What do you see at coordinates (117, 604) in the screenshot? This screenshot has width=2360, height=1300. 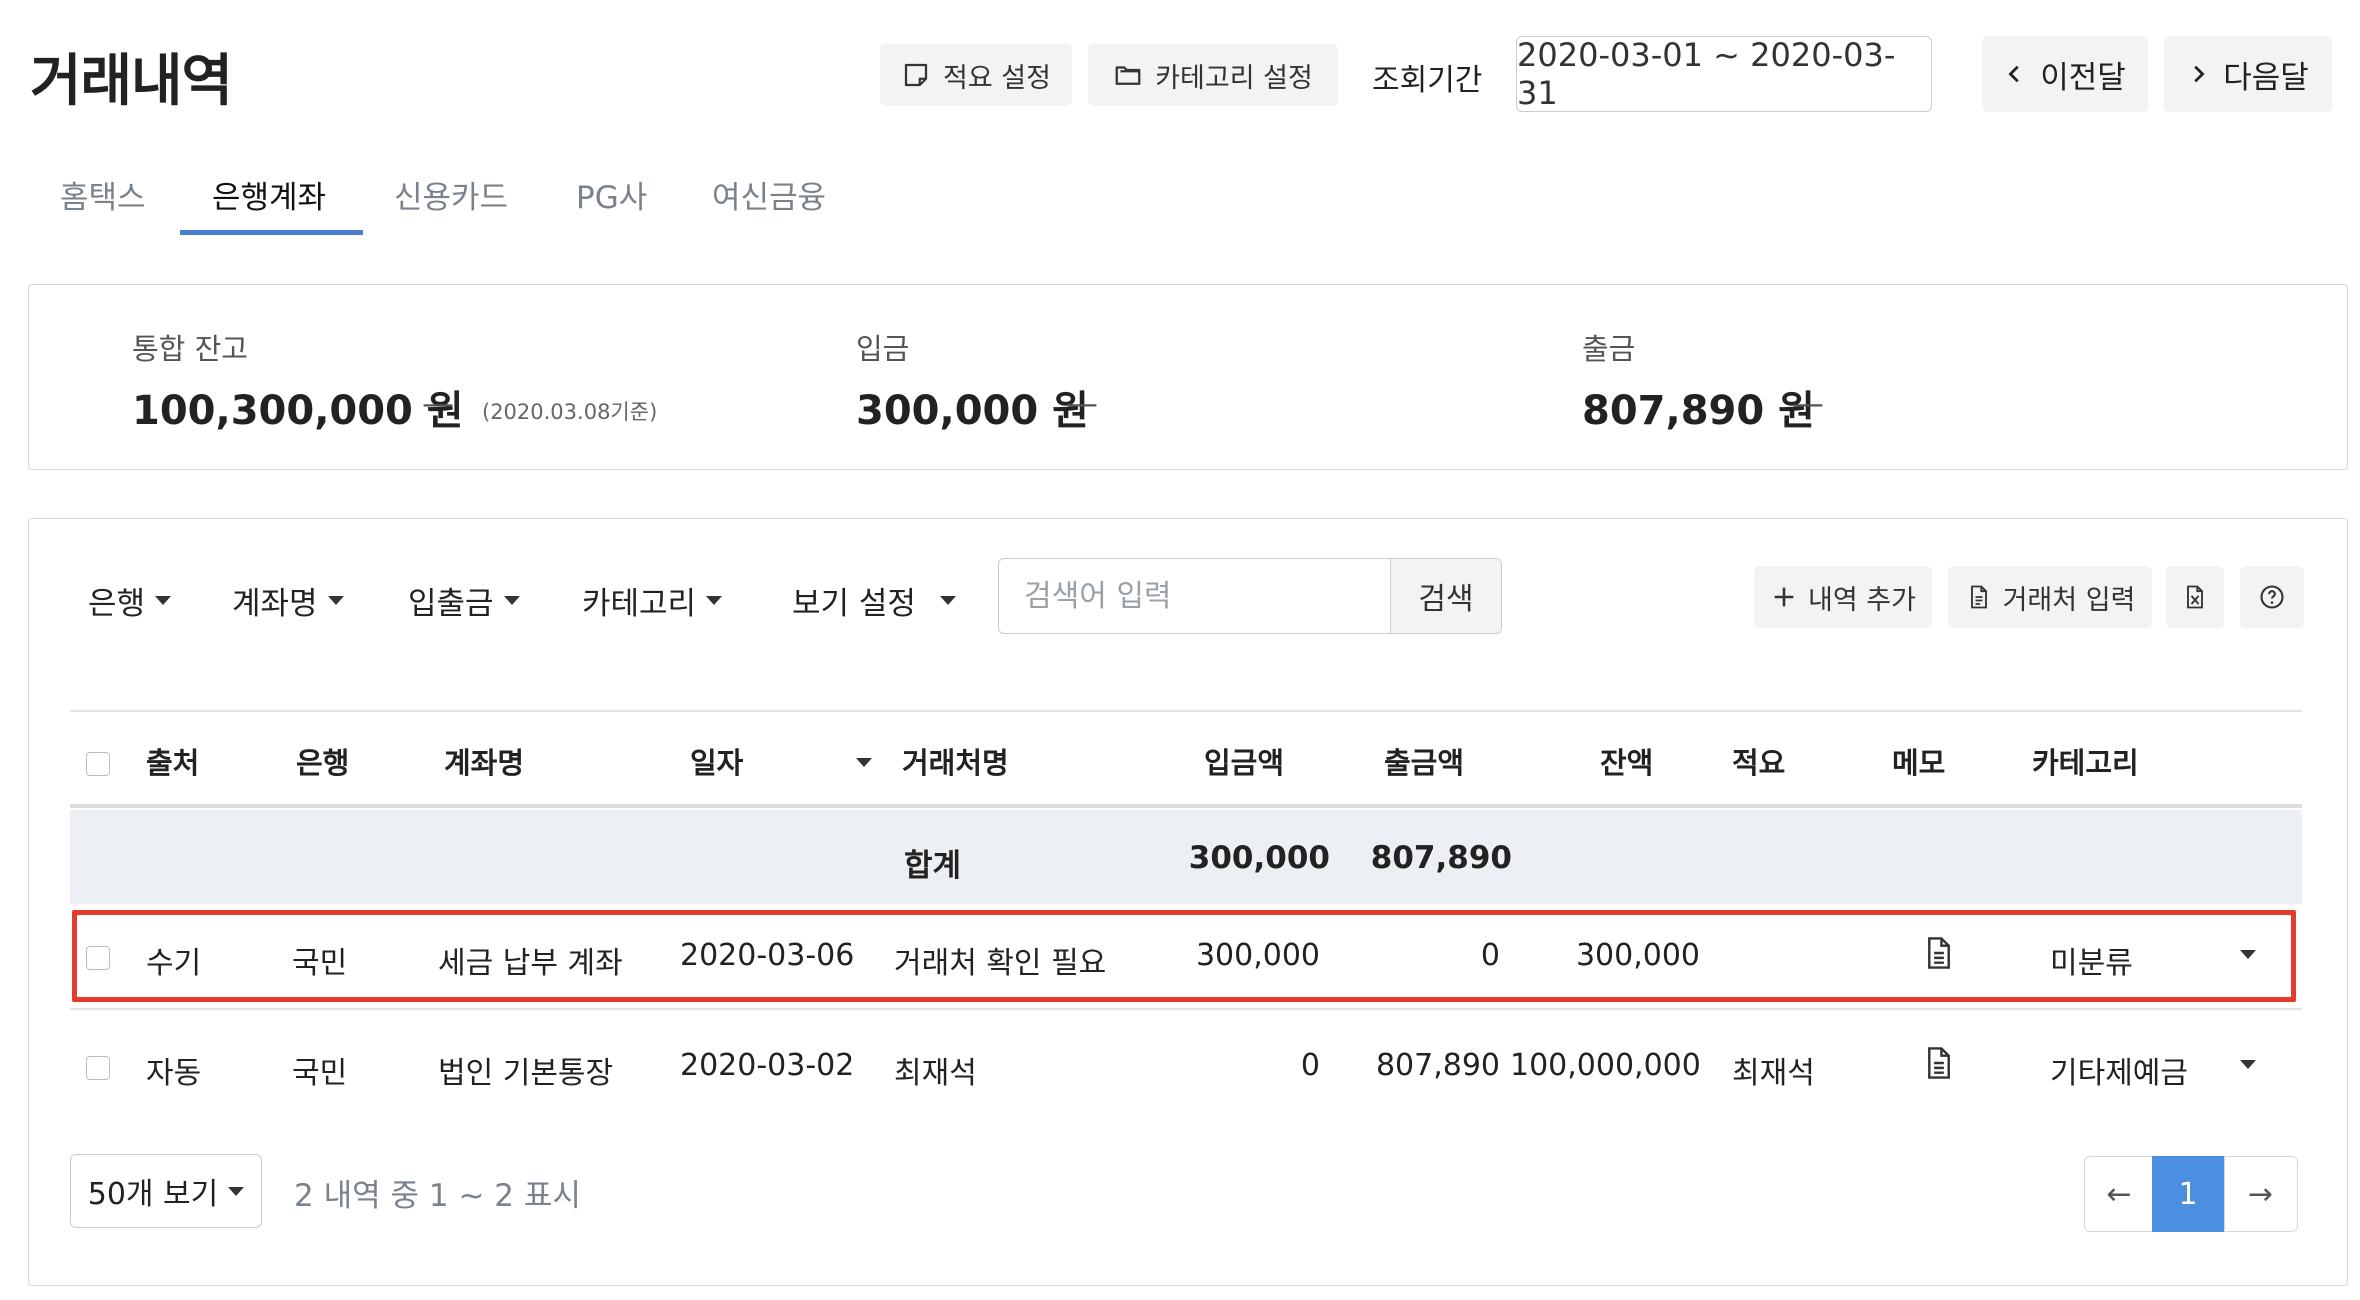 I see `filter-label: 은행` at bounding box center [117, 604].